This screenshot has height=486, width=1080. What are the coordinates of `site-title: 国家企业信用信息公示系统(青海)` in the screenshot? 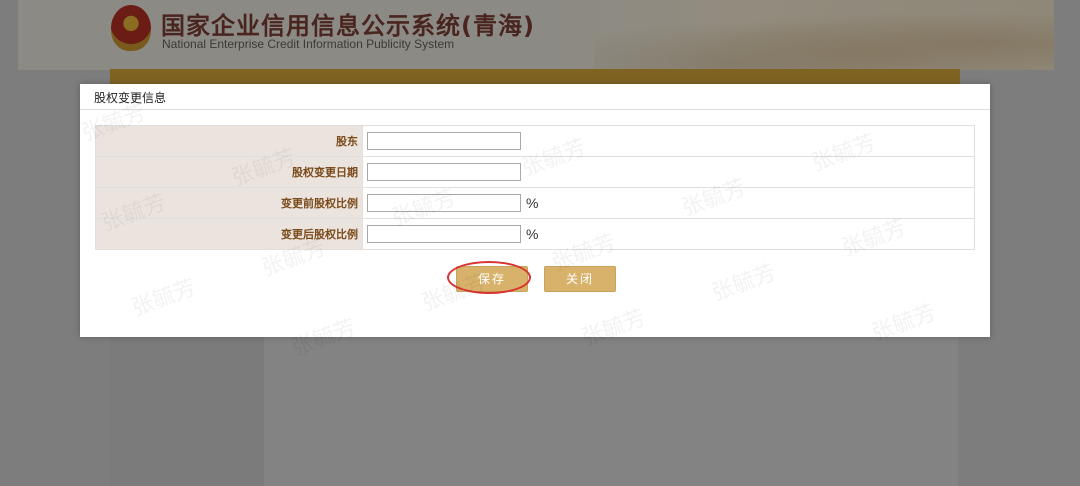 It's located at (348, 26).